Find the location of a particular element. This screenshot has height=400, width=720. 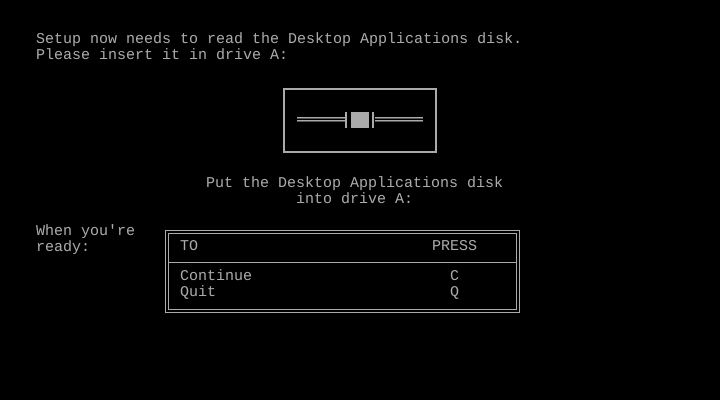

instruction-line: Put the Desktop Applications disk is located at coordinates (355, 184).